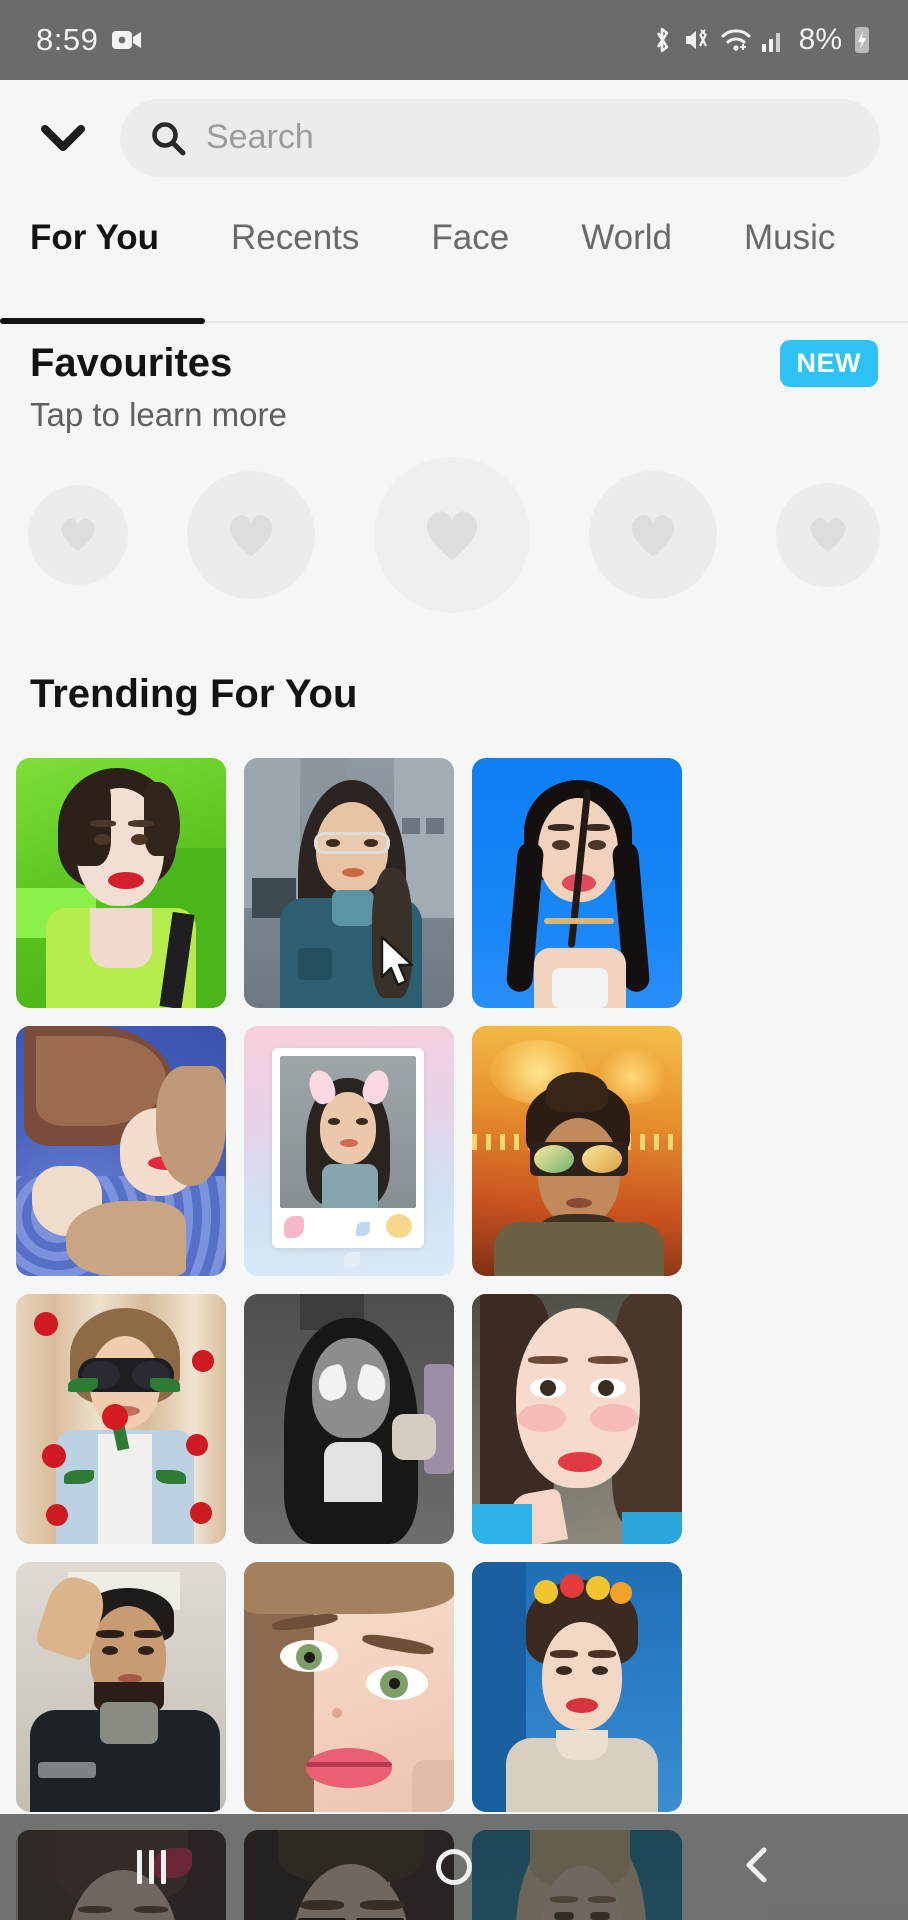 The image size is (908, 1920). Describe the element at coordinates (121, 883) in the screenshot. I see `lens-thumbnail-neon-green-portrait` at that location.